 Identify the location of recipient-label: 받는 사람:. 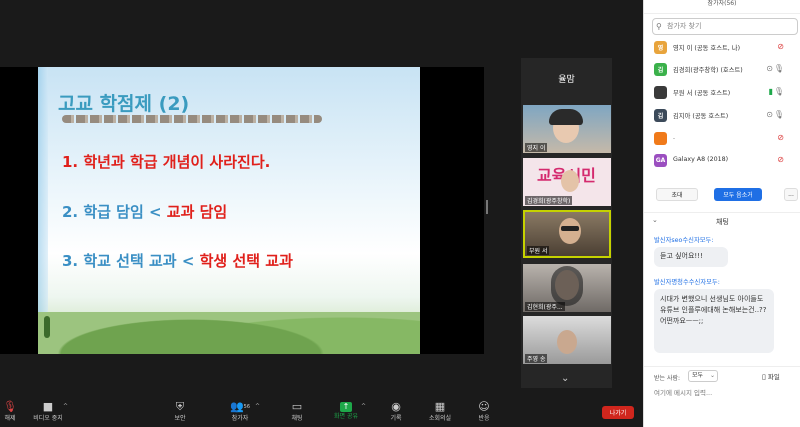
(667, 378).